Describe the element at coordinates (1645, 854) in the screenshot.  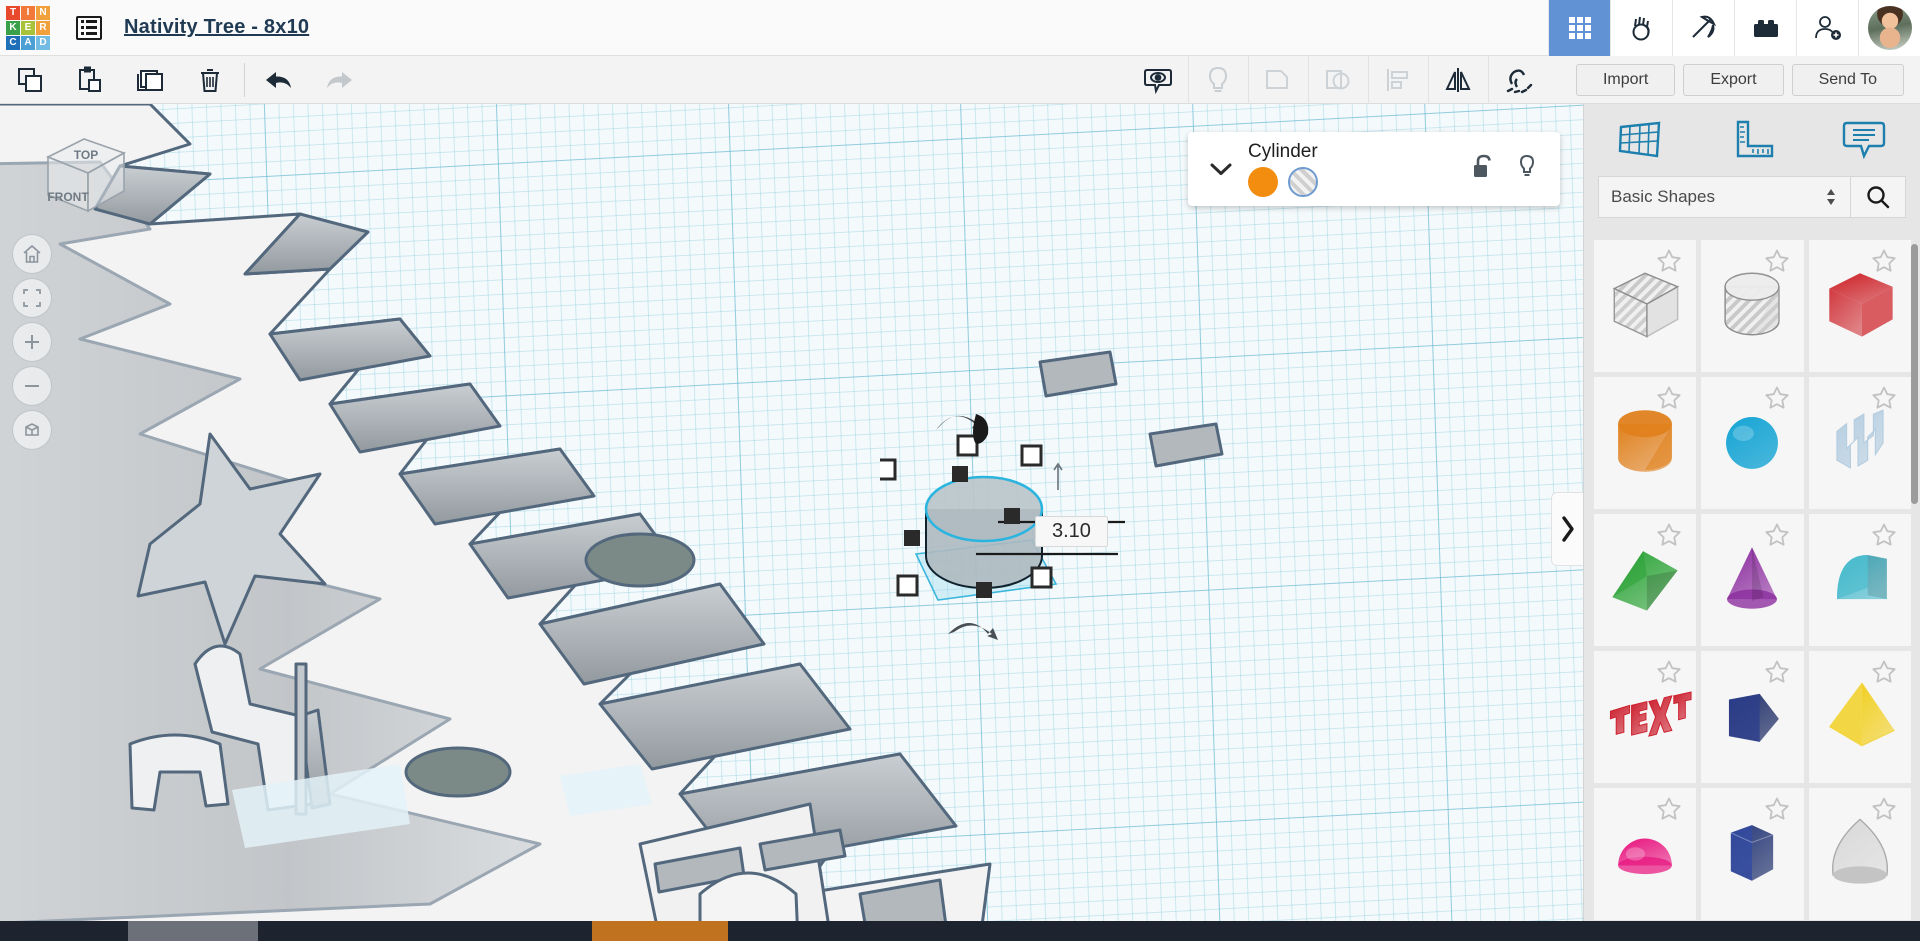
I see `shape-item-half-sphere` at that location.